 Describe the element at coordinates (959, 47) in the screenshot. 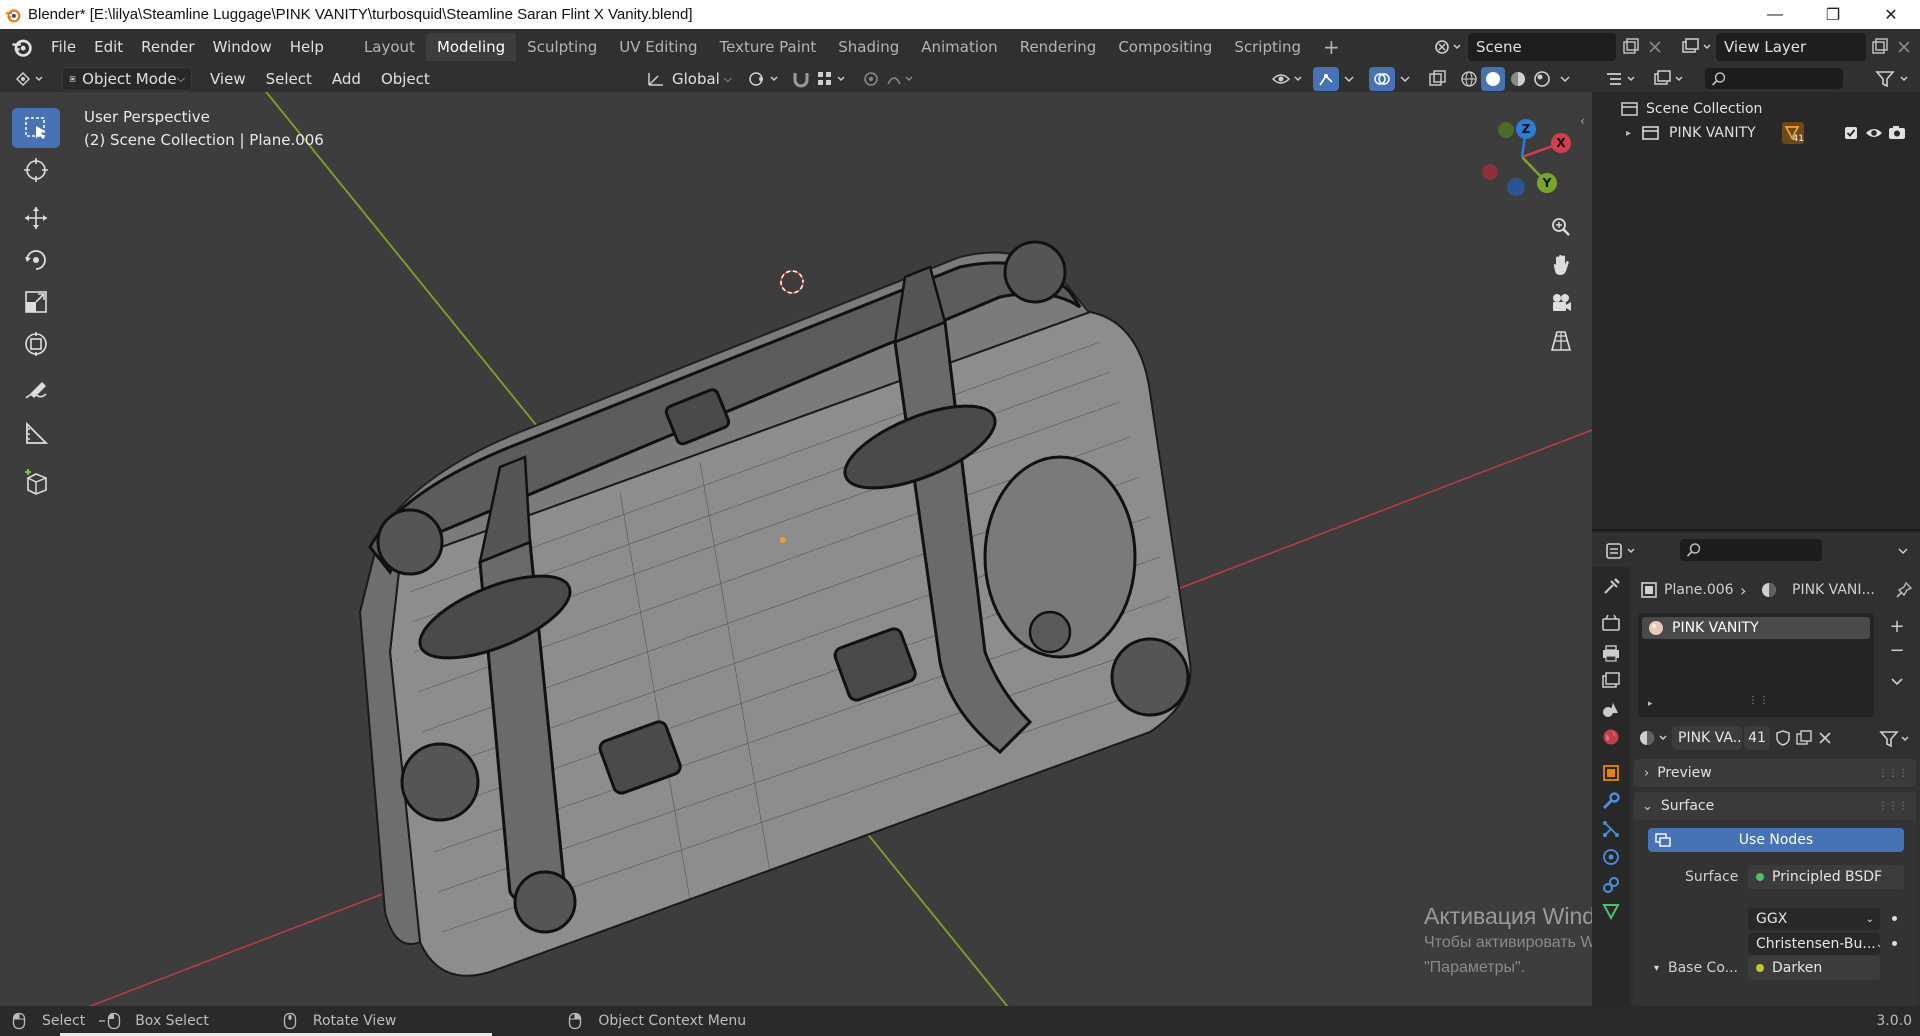

I see `tab-animation: Animation` at that location.